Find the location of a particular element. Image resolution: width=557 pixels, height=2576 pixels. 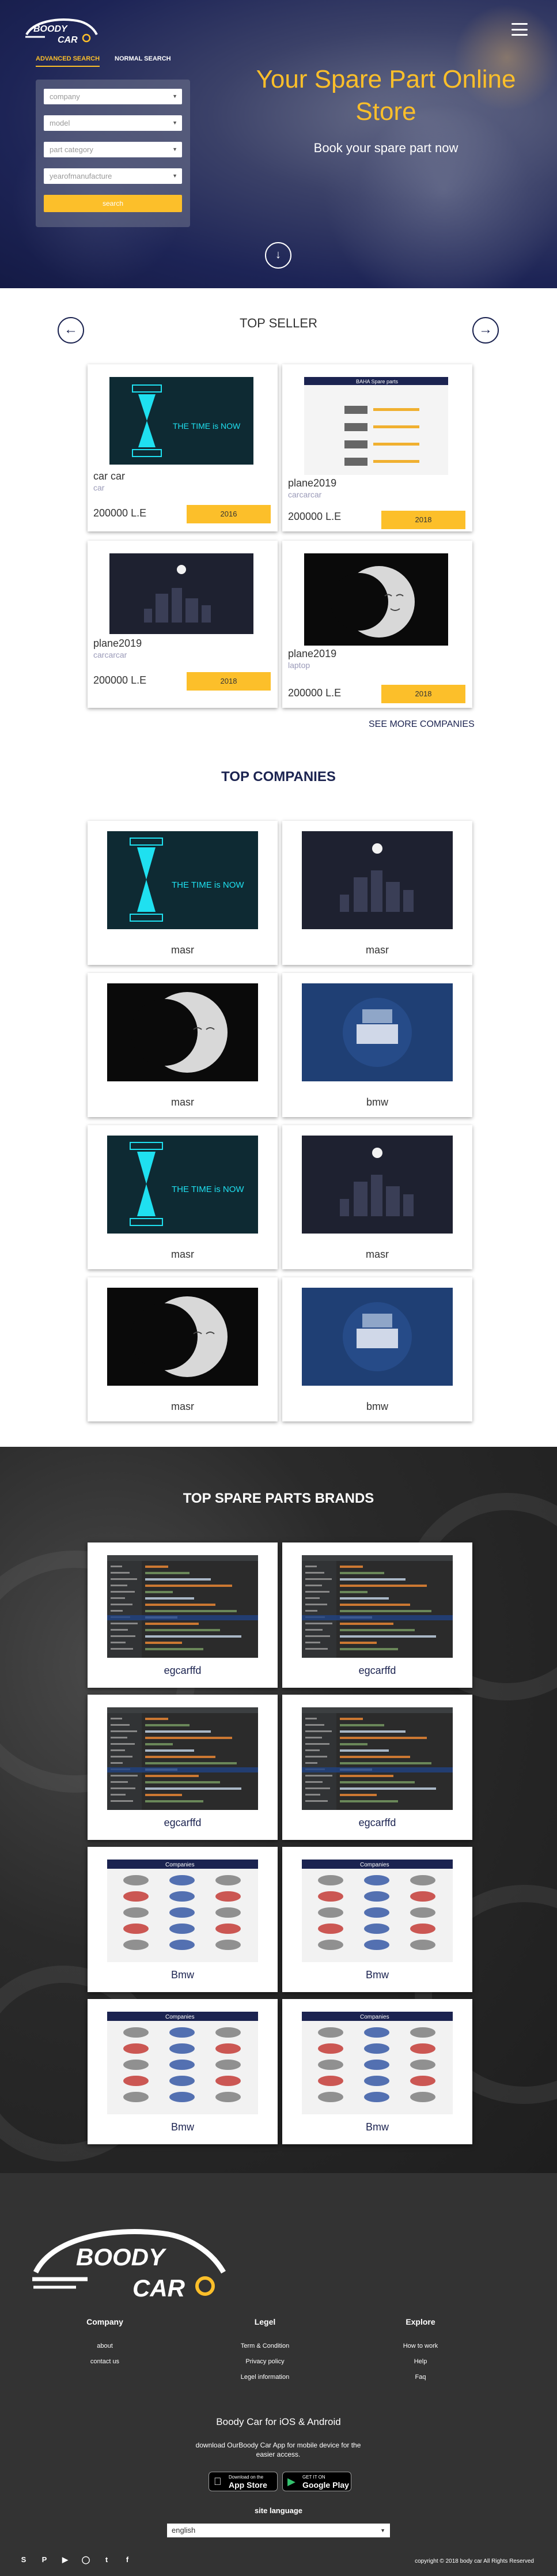

footer-link-help: Help is located at coordinates (420, 2361).